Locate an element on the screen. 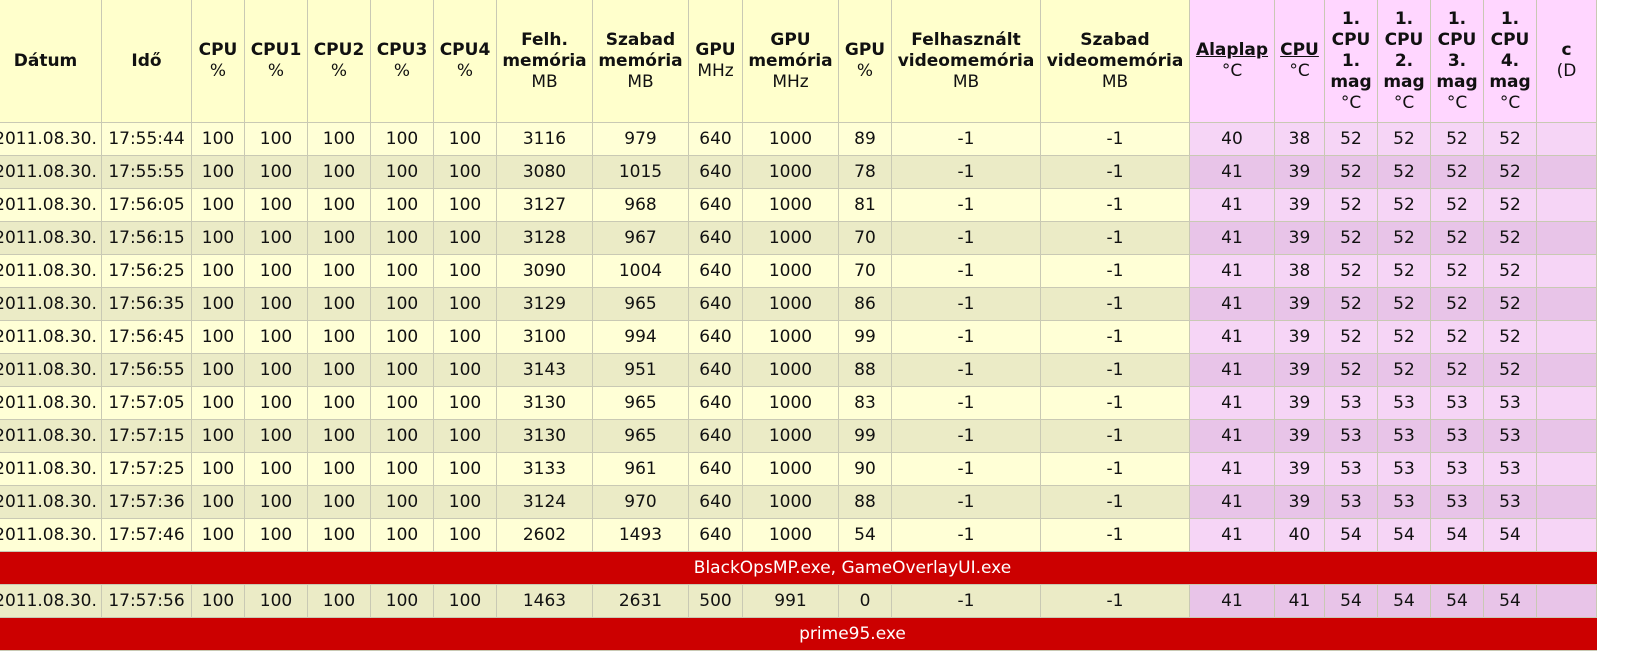 This screenshot has width=1629, height=662. col-header-alaplap: Alaplap °C is located at coordinates (1232, 61).